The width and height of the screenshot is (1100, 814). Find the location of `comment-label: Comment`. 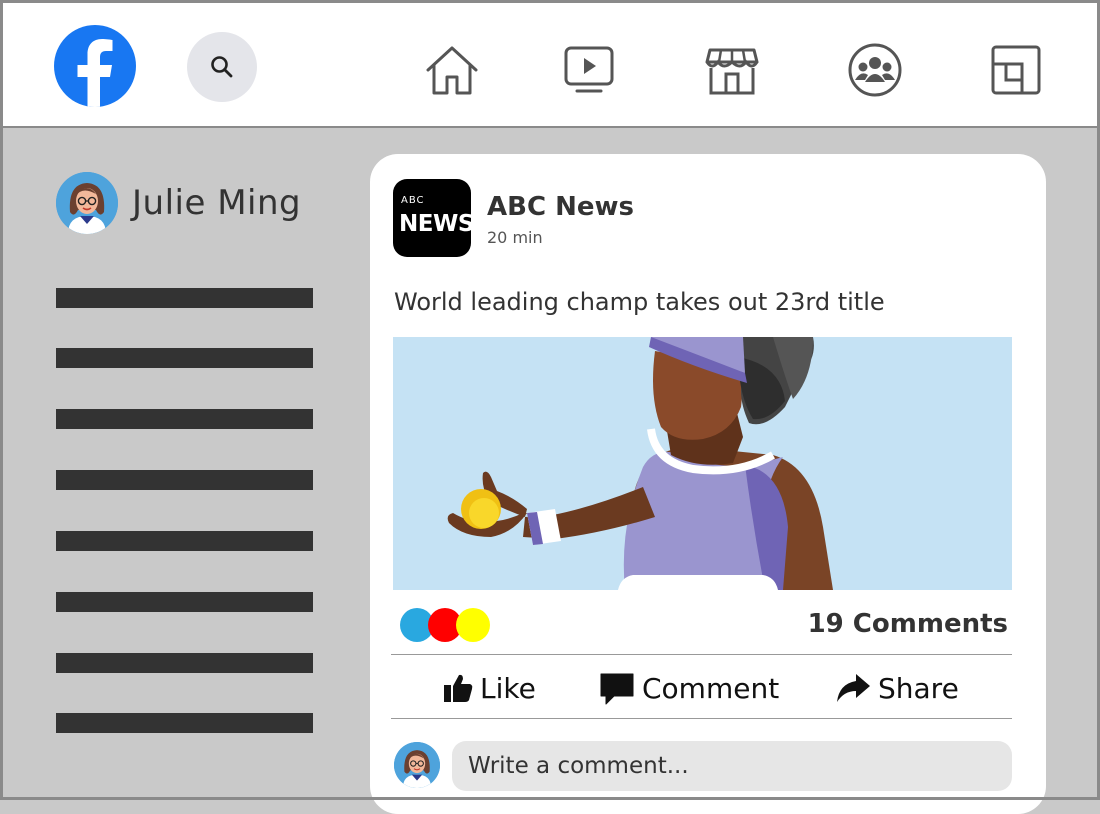

comment-label: Comment is located at coordinates (711, 688).